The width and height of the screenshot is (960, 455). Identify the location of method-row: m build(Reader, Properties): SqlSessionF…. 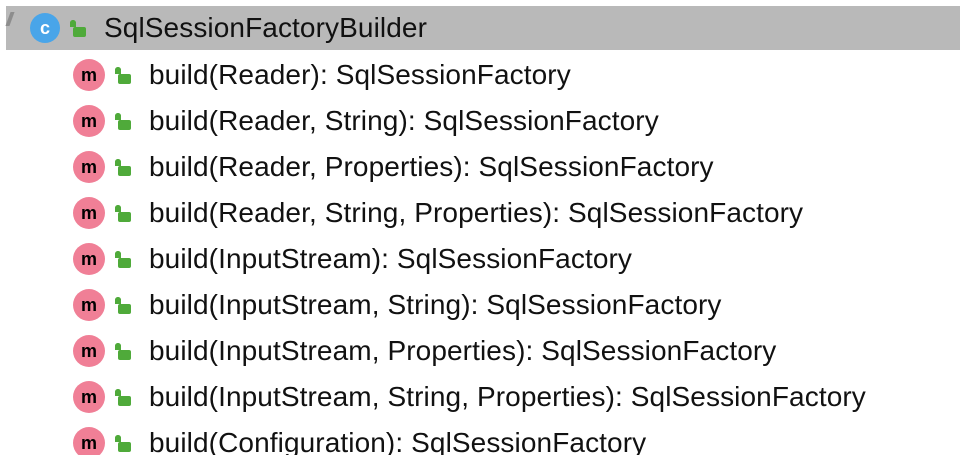
(393, 167).